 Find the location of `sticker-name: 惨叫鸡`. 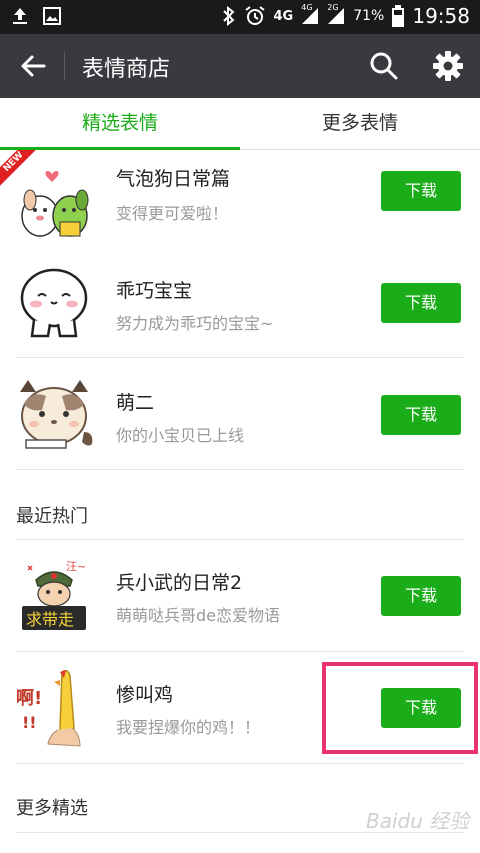

sticker-name: 惨叫鸡 is located at coordinates (145, 695).